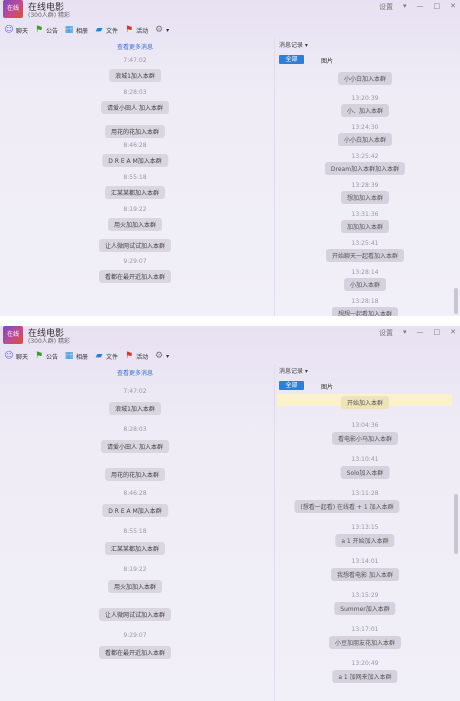  What do you see at coordinates (365, 168) in the screenshot?
I see `history-message: Dream加入本群加入本群` at bounding box center [365, 168].